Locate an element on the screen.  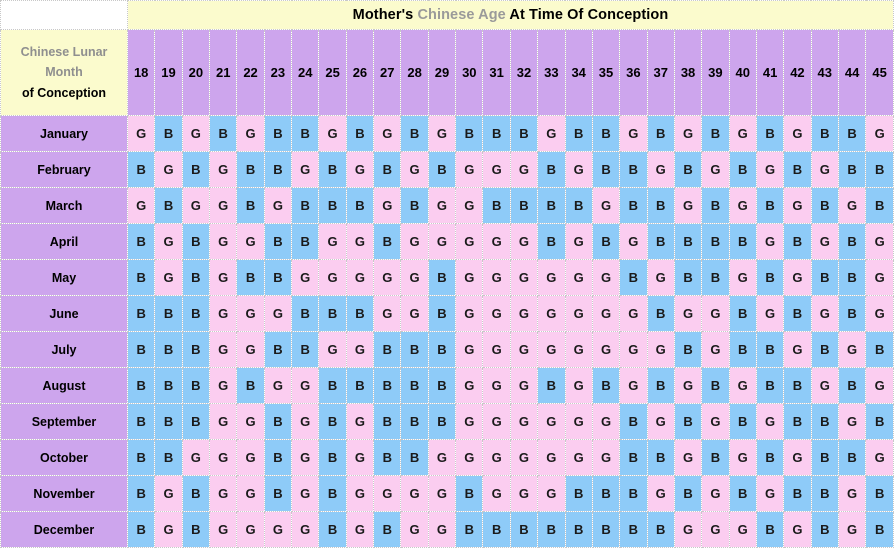
age-column-header: 32 is located at coordinates (524, 72).